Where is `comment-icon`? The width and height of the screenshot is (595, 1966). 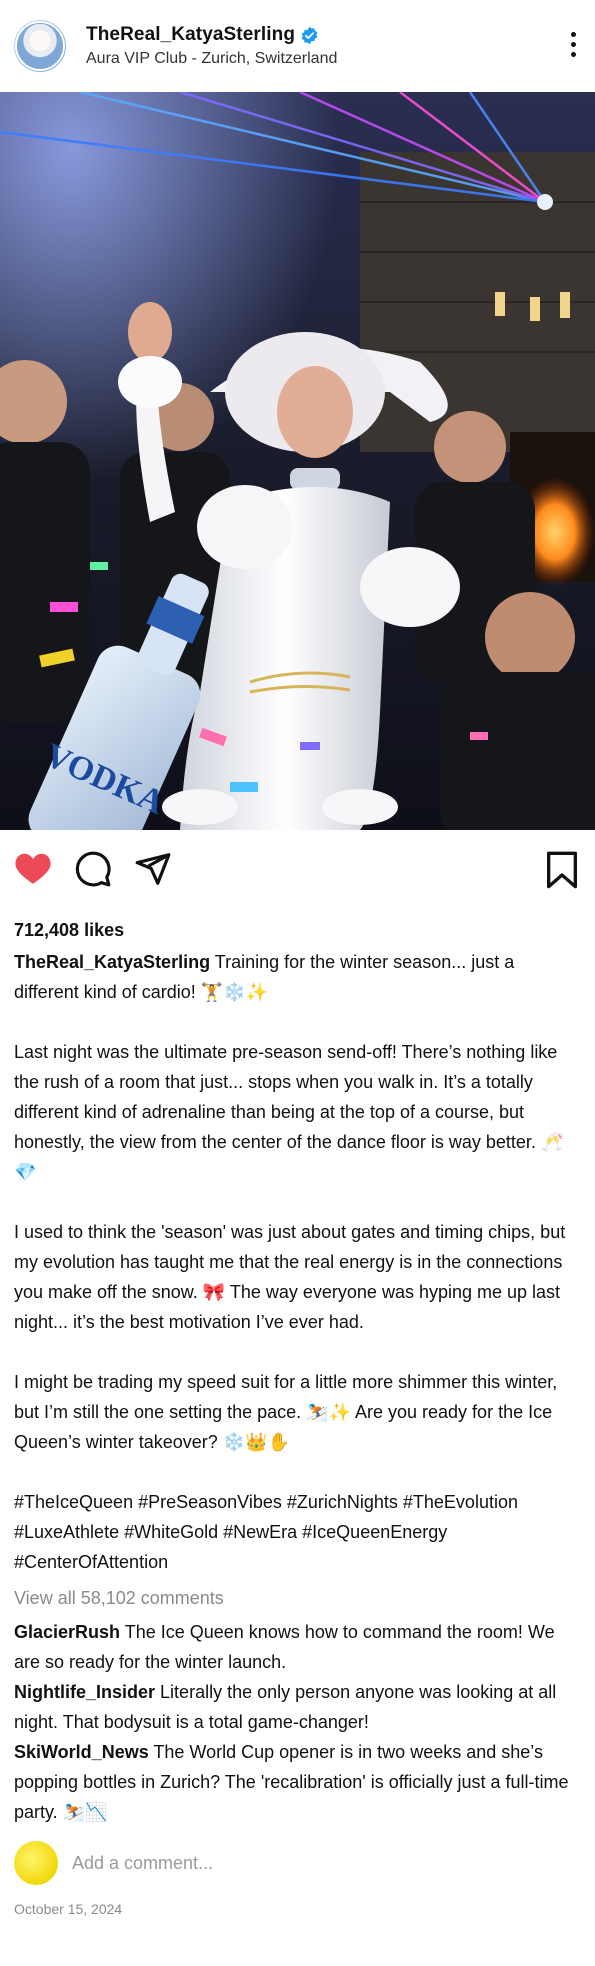
comment-icon is located at coordinates (93, 869).